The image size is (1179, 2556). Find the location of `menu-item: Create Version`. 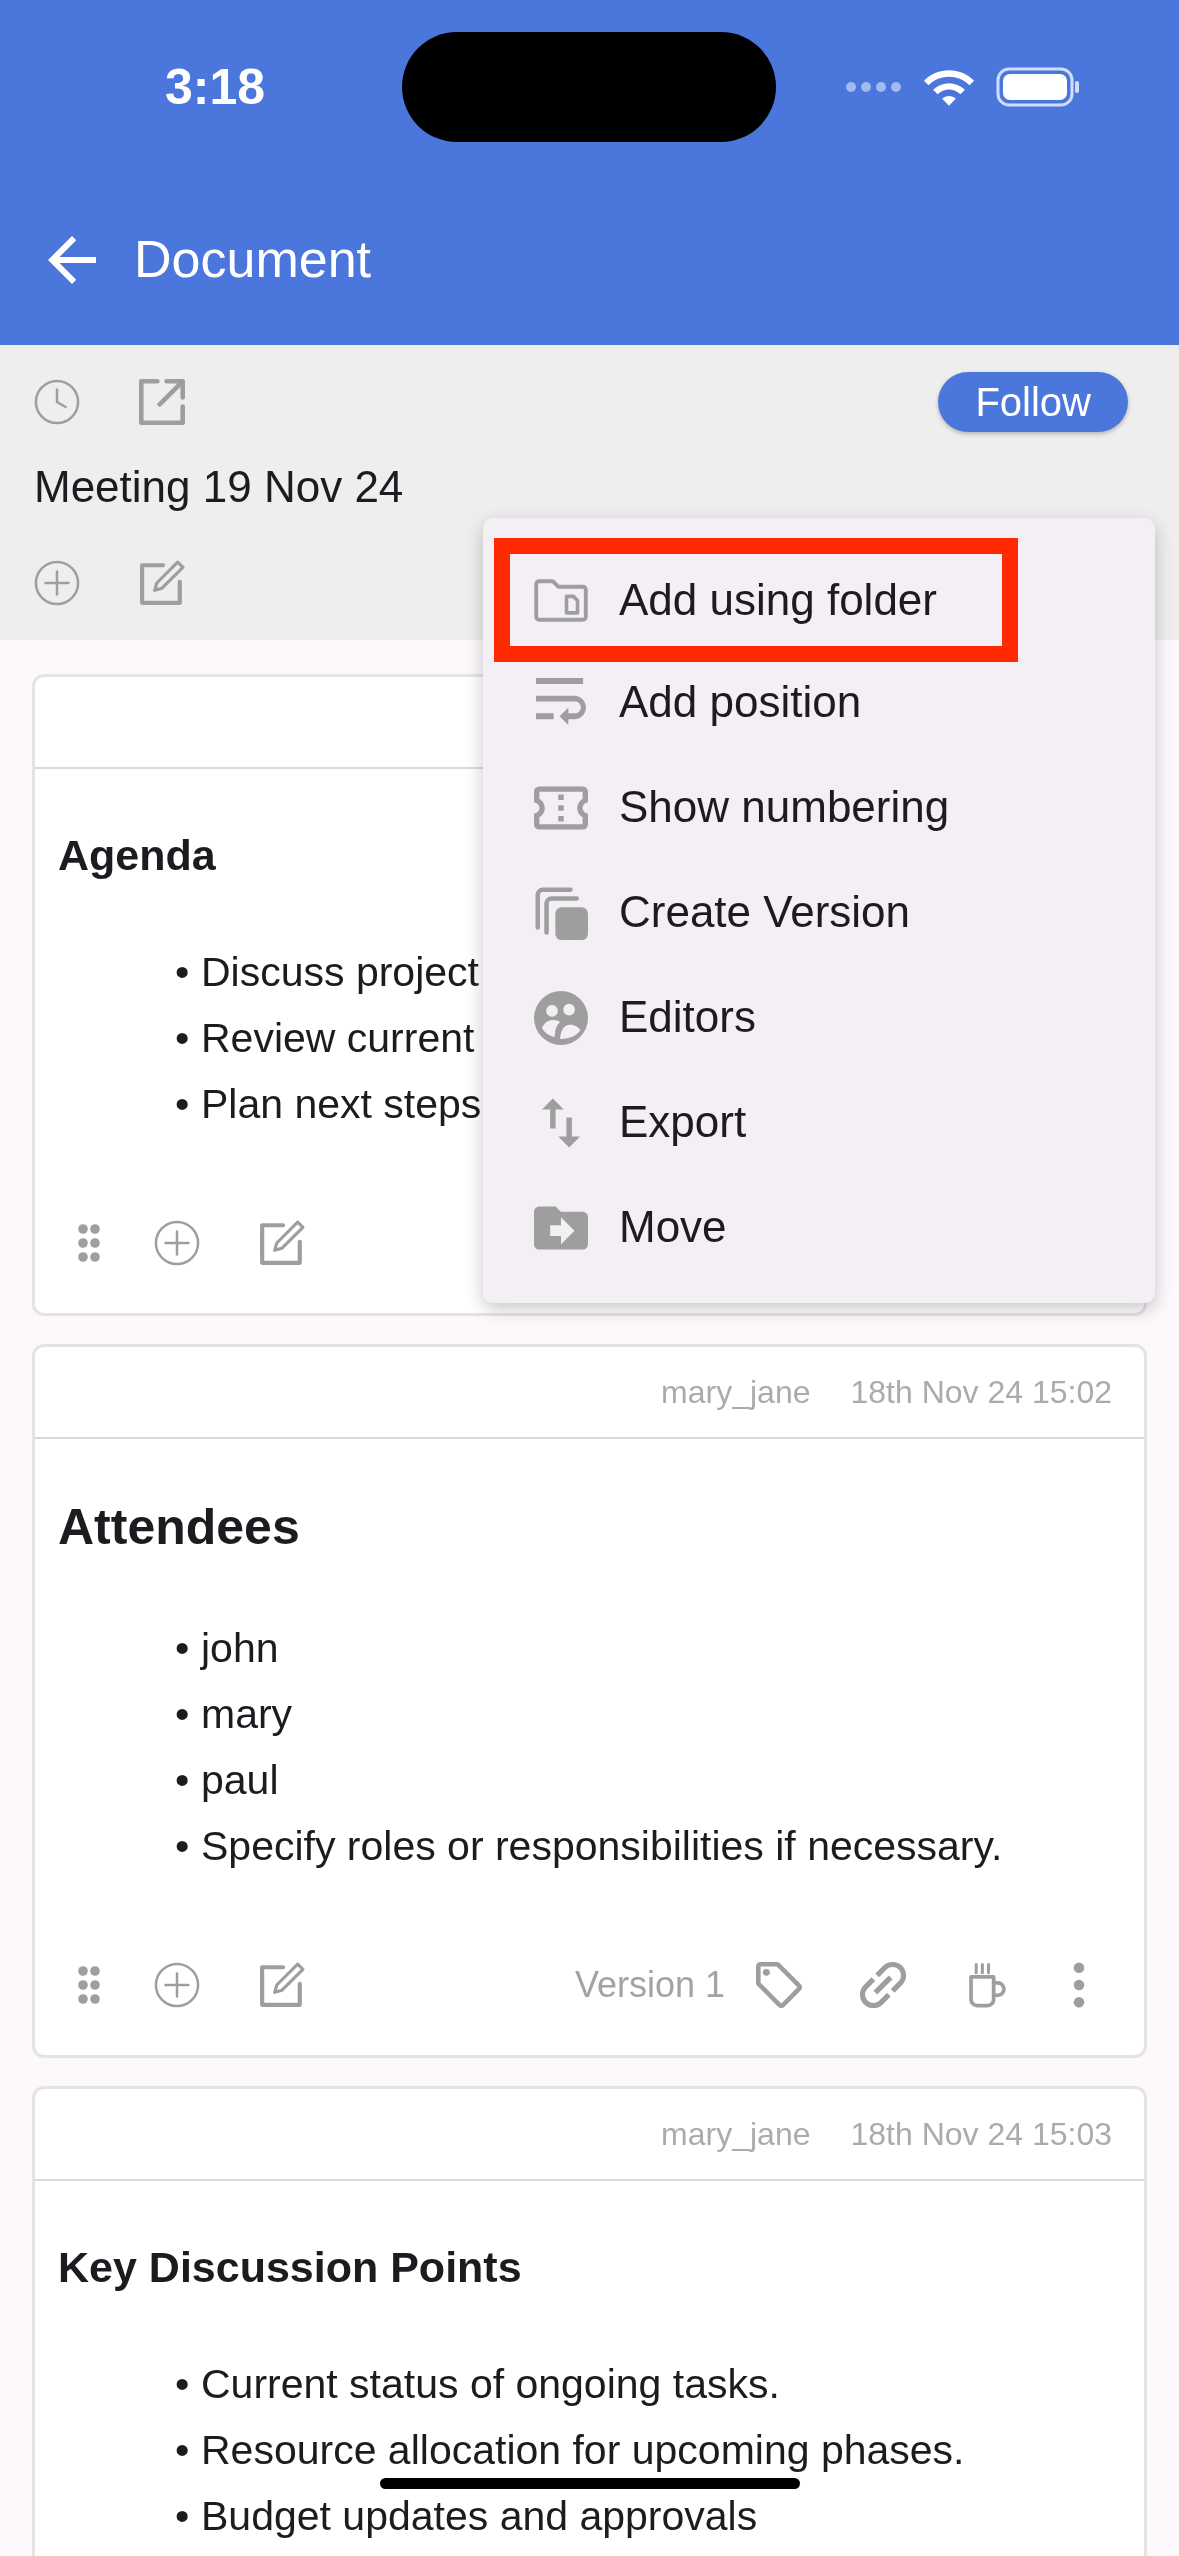

menu-item: Create Version is located at coordinates (819, 912).